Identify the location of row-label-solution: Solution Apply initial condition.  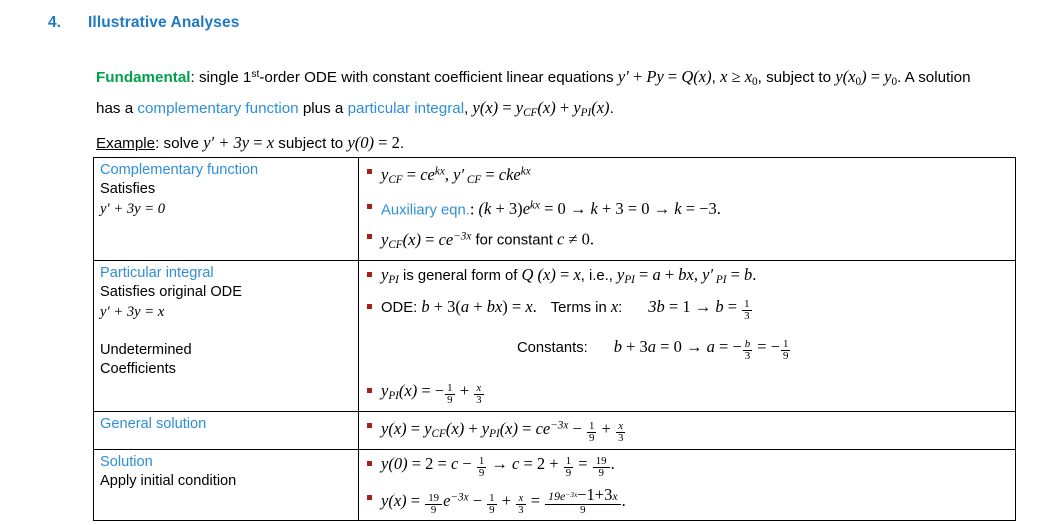
(226, 485).